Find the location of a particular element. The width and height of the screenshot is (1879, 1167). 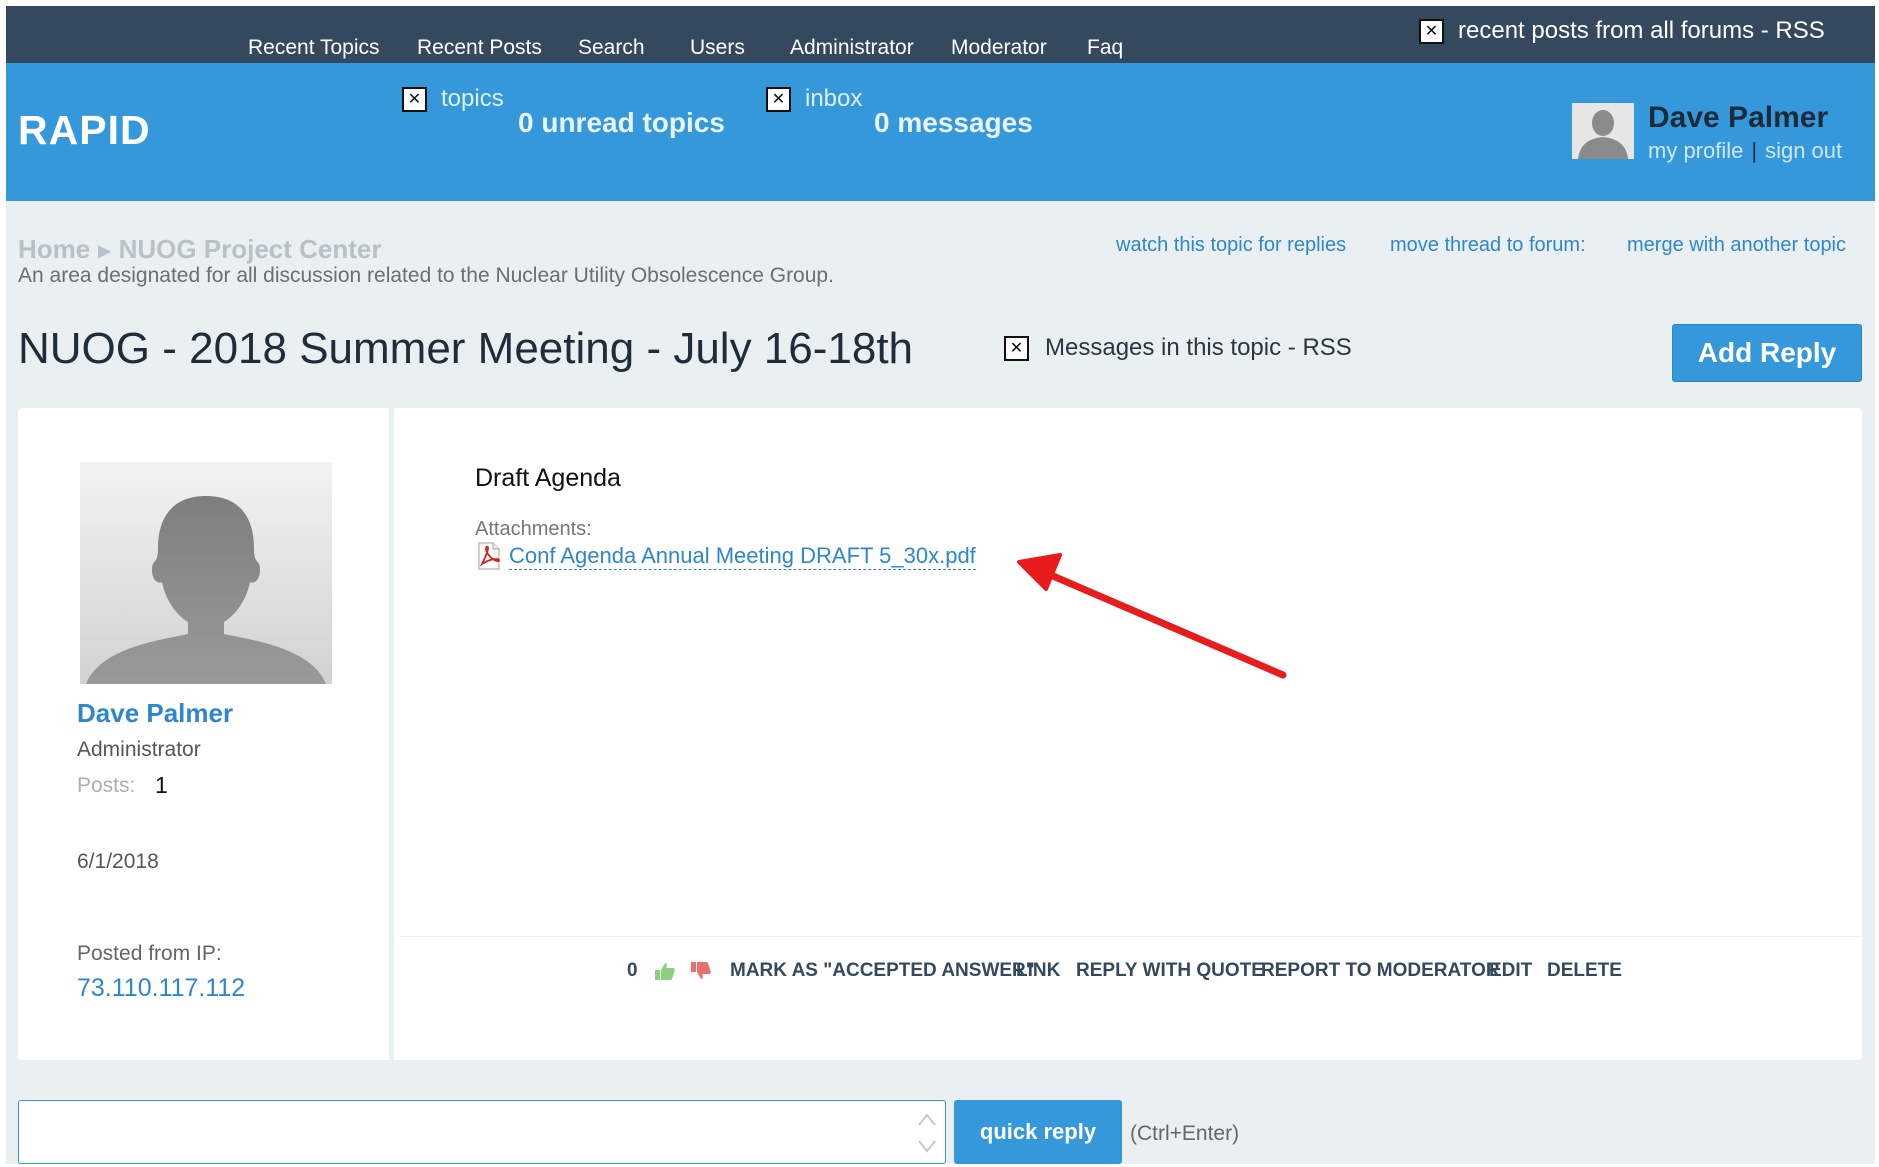

post-body-text: Draft Agenda is located at coordinates (548, 478).